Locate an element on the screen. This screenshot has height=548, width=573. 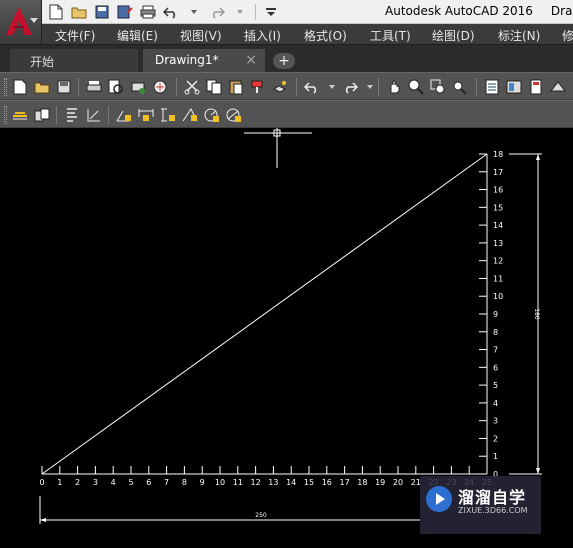
menu-format: 格式(O) is located at coordinates (325, 35).